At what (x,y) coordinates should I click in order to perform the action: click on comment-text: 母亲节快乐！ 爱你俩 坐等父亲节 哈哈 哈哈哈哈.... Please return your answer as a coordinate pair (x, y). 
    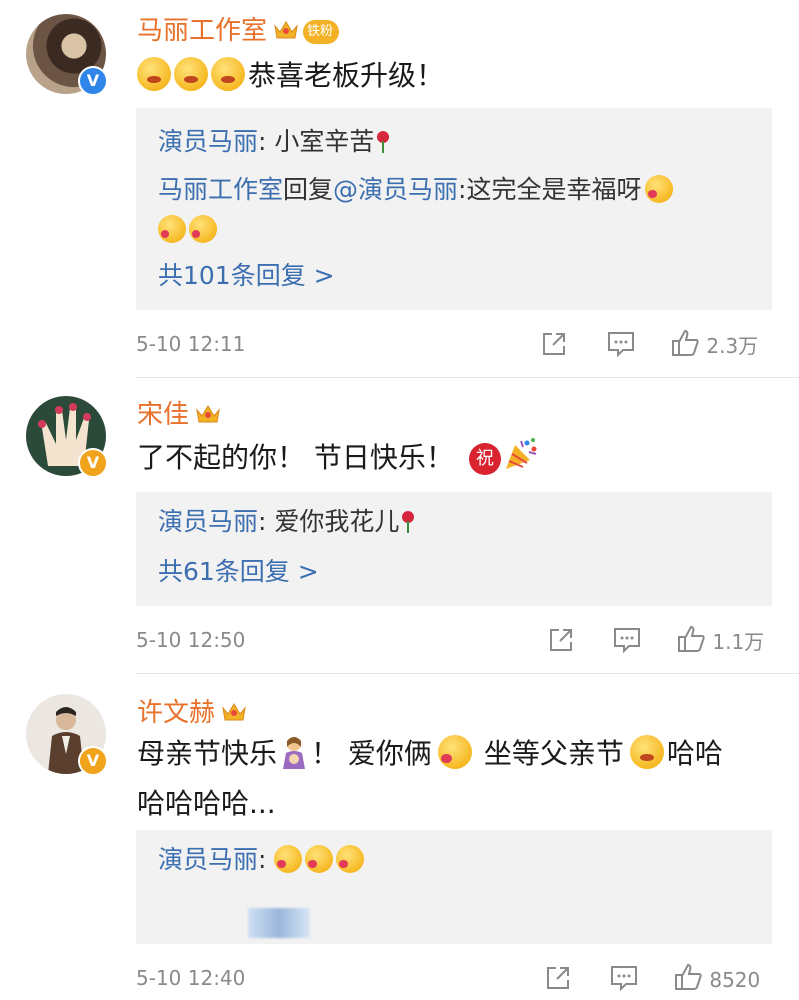
    Looking at the image, I should click on (430, 777).